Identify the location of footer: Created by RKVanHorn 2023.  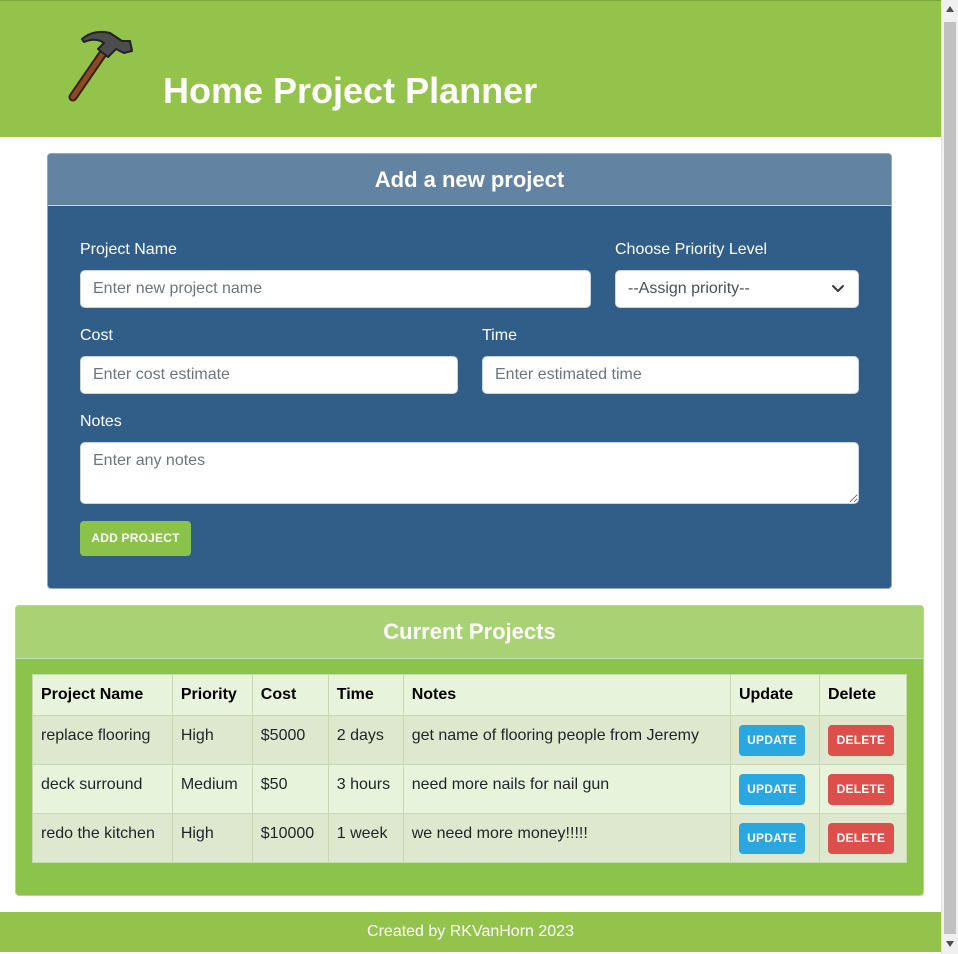
(470, 932).